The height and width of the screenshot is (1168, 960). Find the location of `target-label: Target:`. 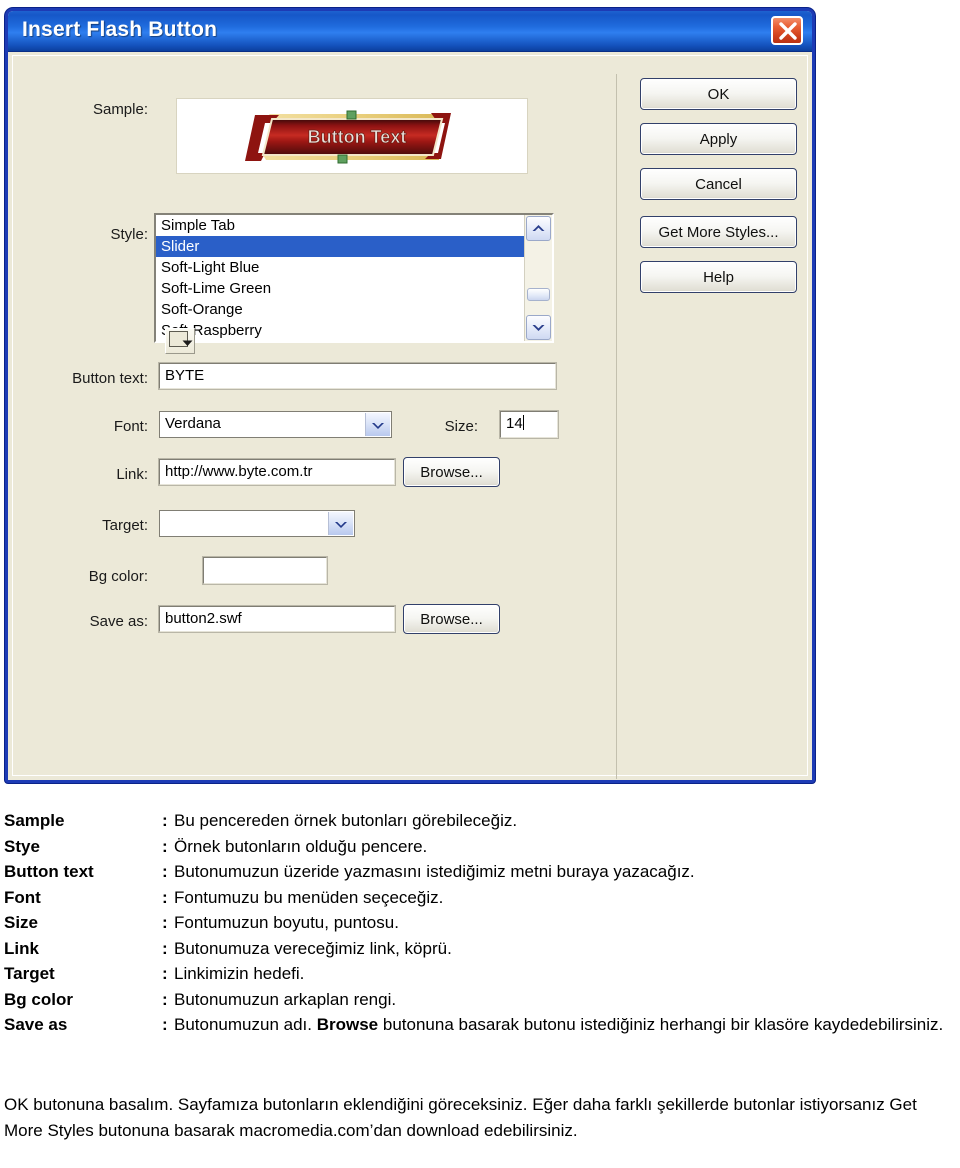

target-label: Target: is located at coordinates (125, 525).